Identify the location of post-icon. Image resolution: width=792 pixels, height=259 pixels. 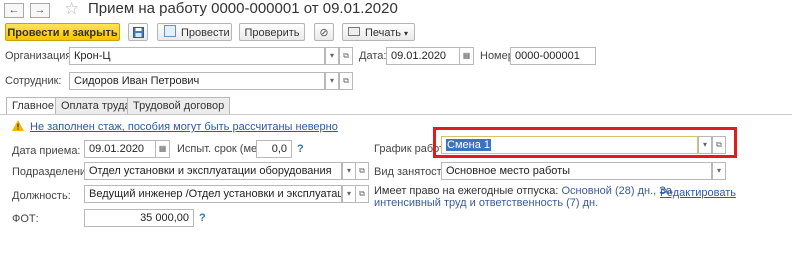
(170, 31).